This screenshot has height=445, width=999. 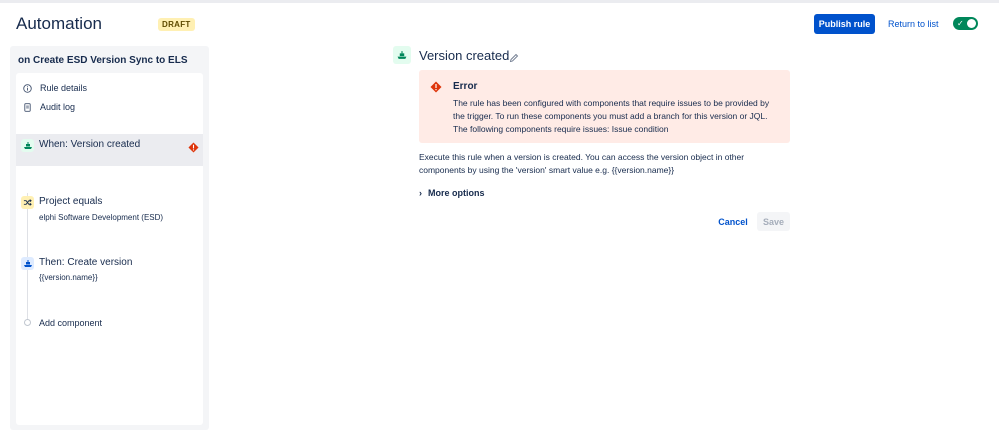 I want to click on document-icon, so click(x=27, y=107).